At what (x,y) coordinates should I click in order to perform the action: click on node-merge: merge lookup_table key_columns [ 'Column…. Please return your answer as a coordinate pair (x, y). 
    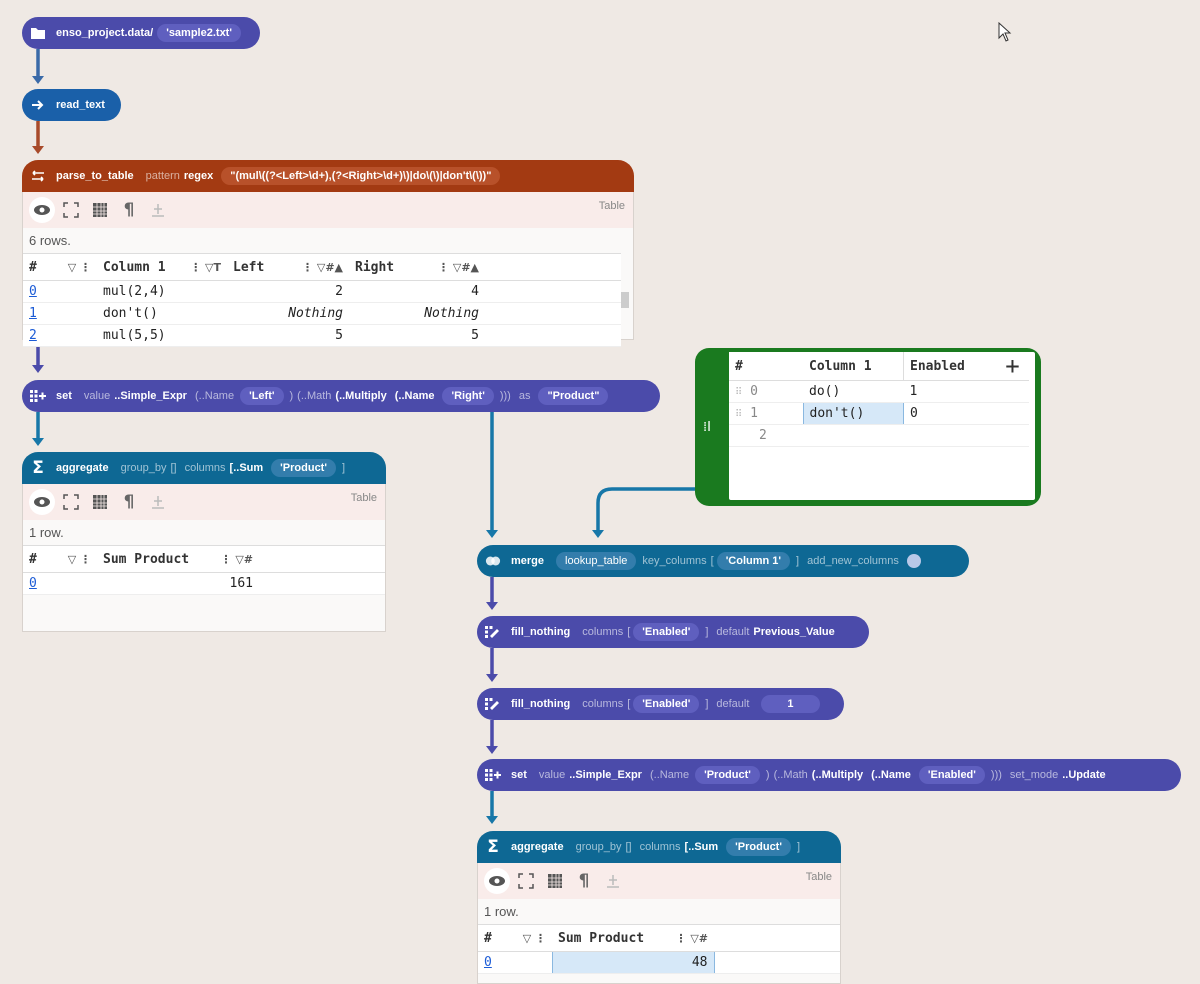
    Looking at the image, I should click on (723, 561).